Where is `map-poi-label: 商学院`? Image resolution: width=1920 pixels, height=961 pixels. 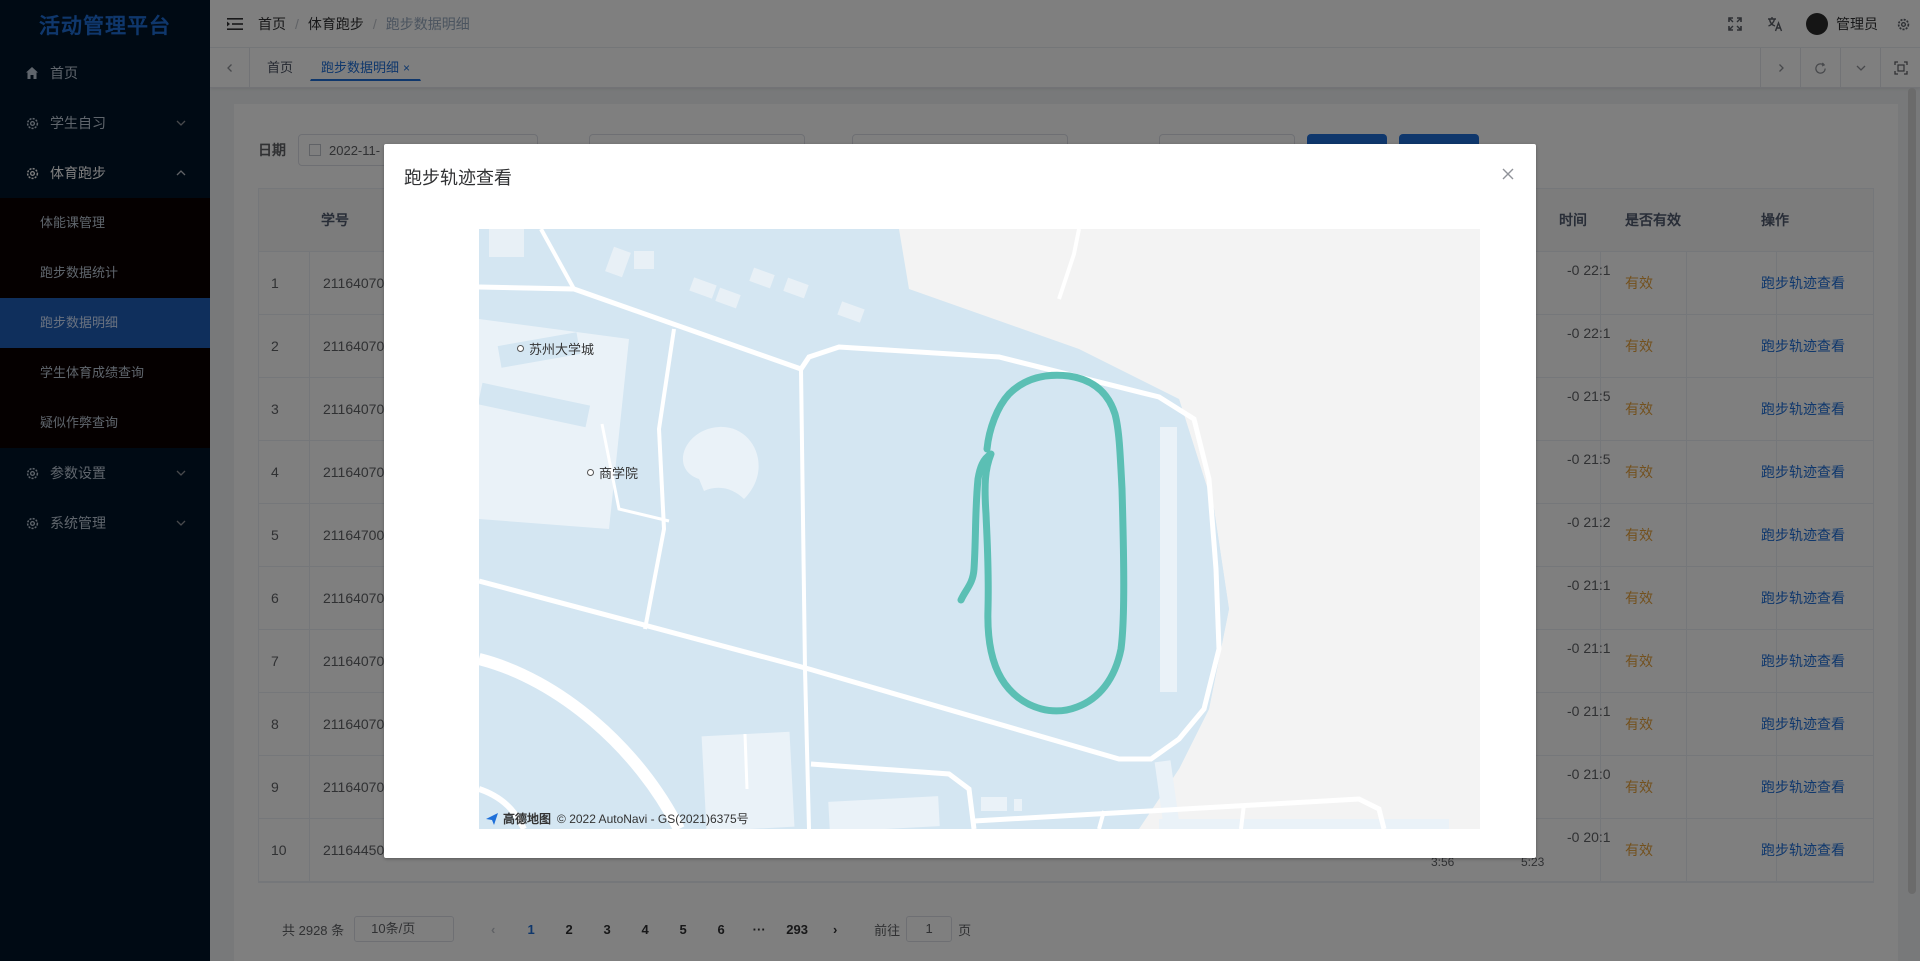
map-poi-label: 商学院 is located at coordinates (612, 472).